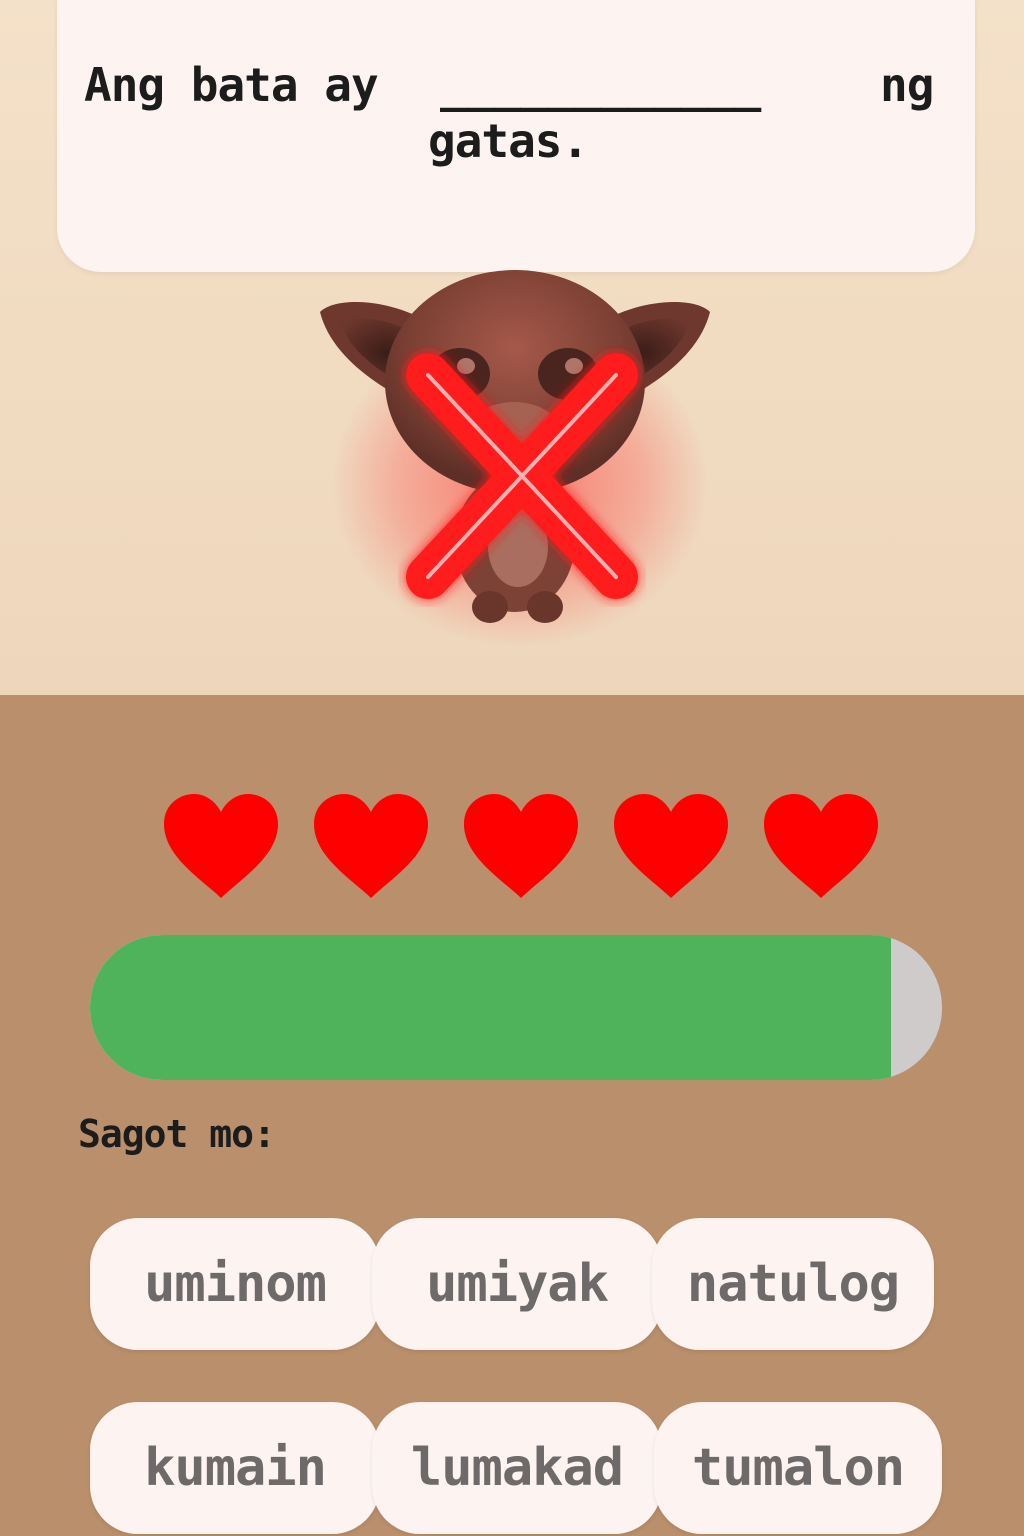 This screenshot has height=1536, width=1024. Describe the element at coordinates (793, 1284) in the screenshot. I see `choice-button-natulog: natulog` at that location.